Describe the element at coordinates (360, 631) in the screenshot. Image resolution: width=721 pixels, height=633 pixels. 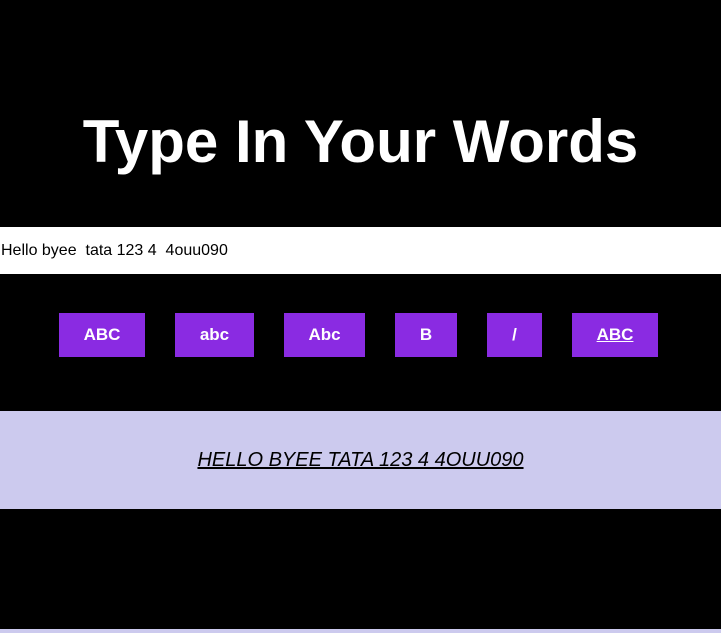
I see `bottom-panel-edge` at that location.